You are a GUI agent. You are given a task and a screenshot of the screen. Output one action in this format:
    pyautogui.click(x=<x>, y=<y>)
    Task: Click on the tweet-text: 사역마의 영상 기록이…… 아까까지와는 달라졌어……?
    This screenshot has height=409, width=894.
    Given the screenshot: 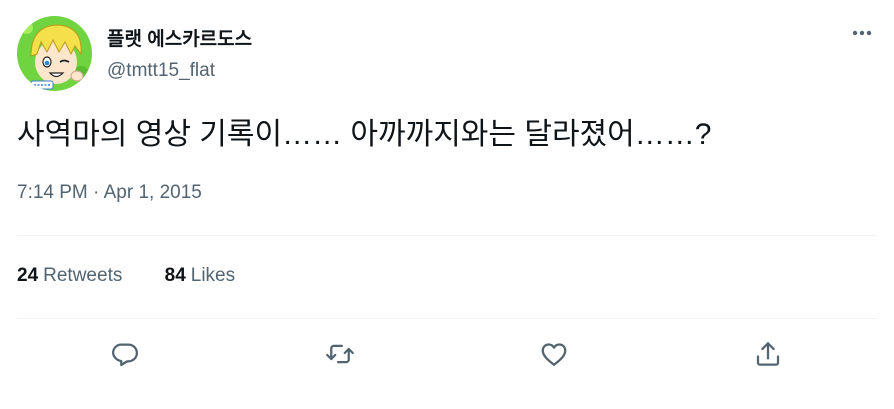 What is the action you would take?
    pyautogui.click(x=364, y=134)
    